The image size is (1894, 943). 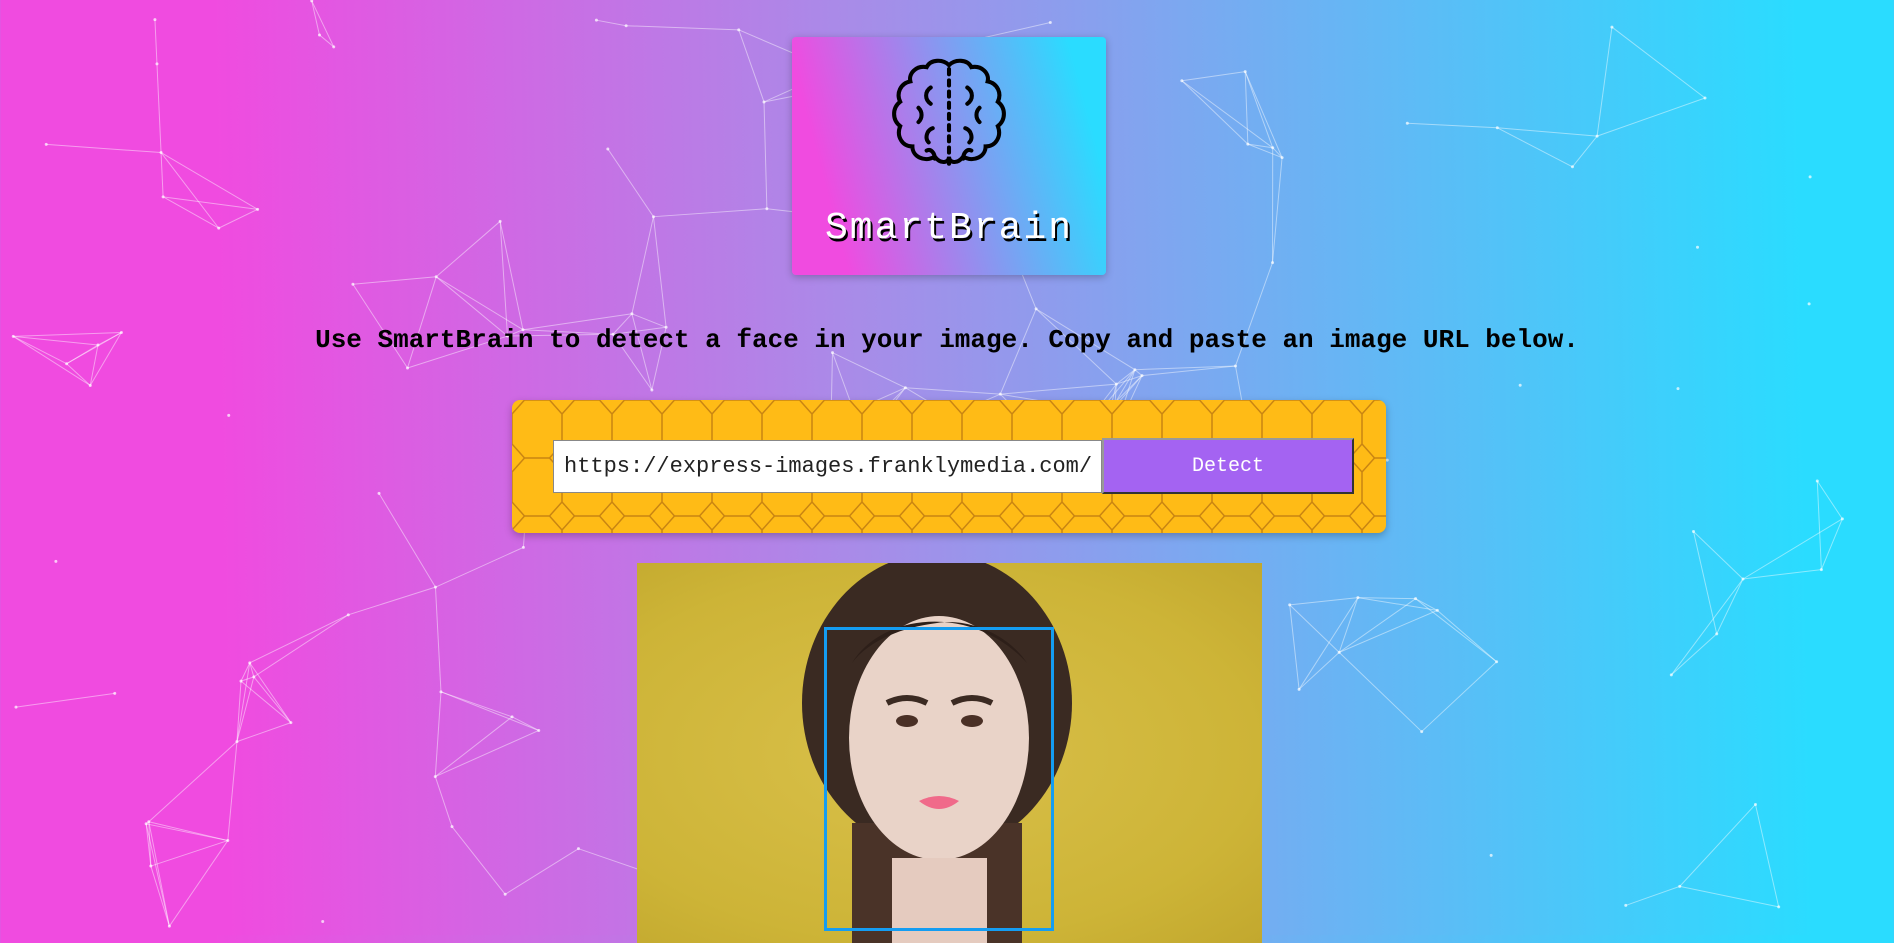 I want to click on face-bounding-box, so click(x=939, y=779).